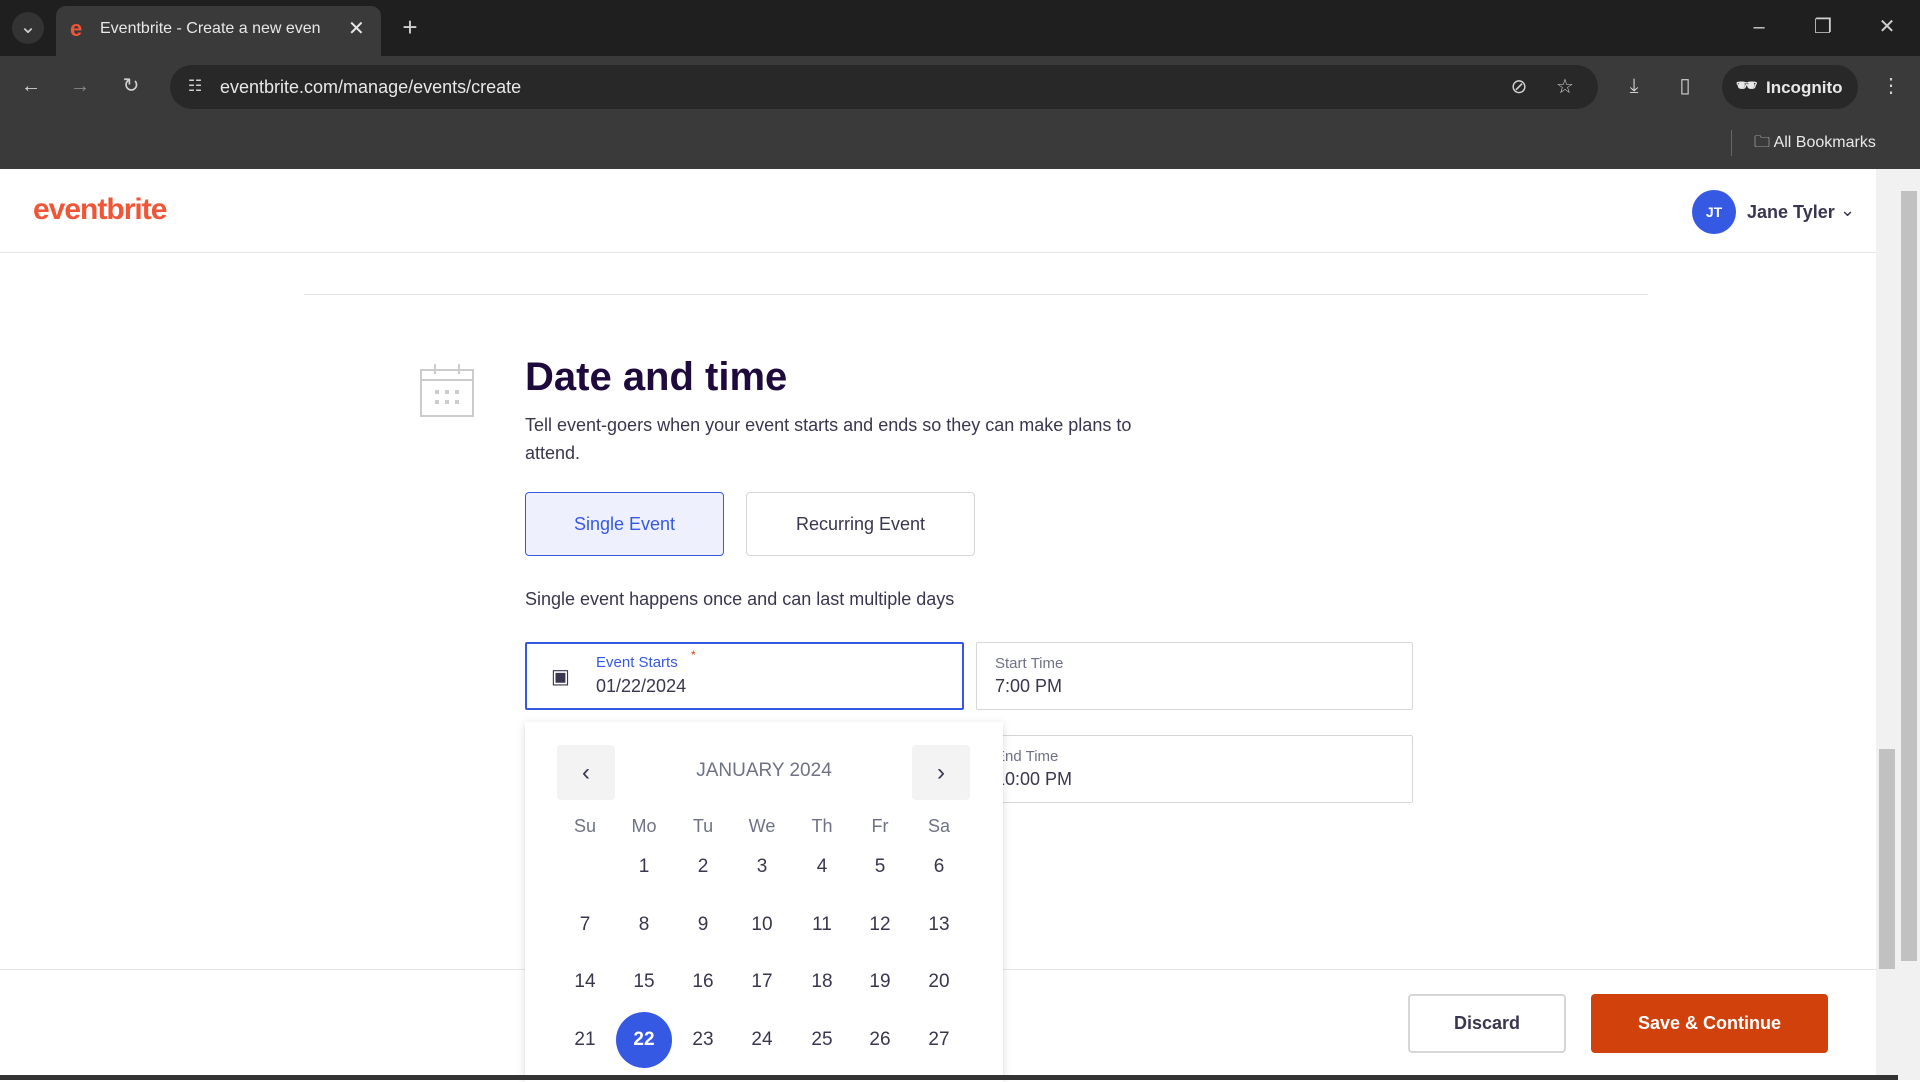  What do you see at coordinates (585, 1040) in the screenshot?
I see `calendar-day: 21` at bounding box center [585, 1040].